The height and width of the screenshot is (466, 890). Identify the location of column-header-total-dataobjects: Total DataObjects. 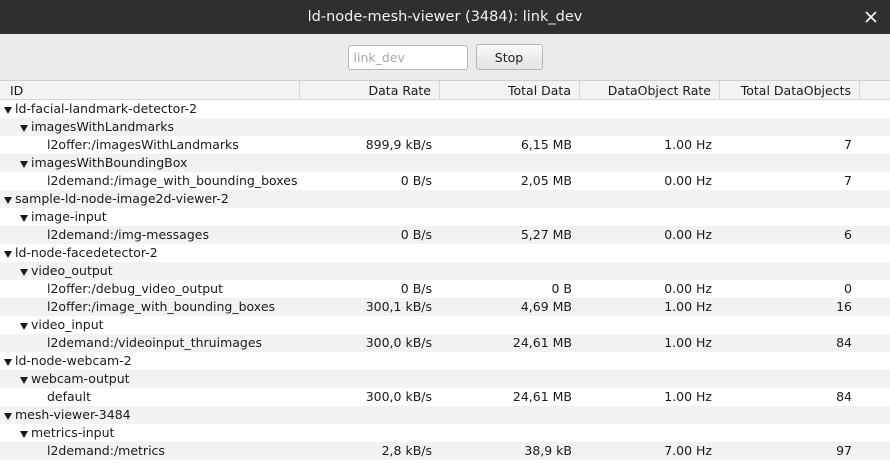
(790, 90).